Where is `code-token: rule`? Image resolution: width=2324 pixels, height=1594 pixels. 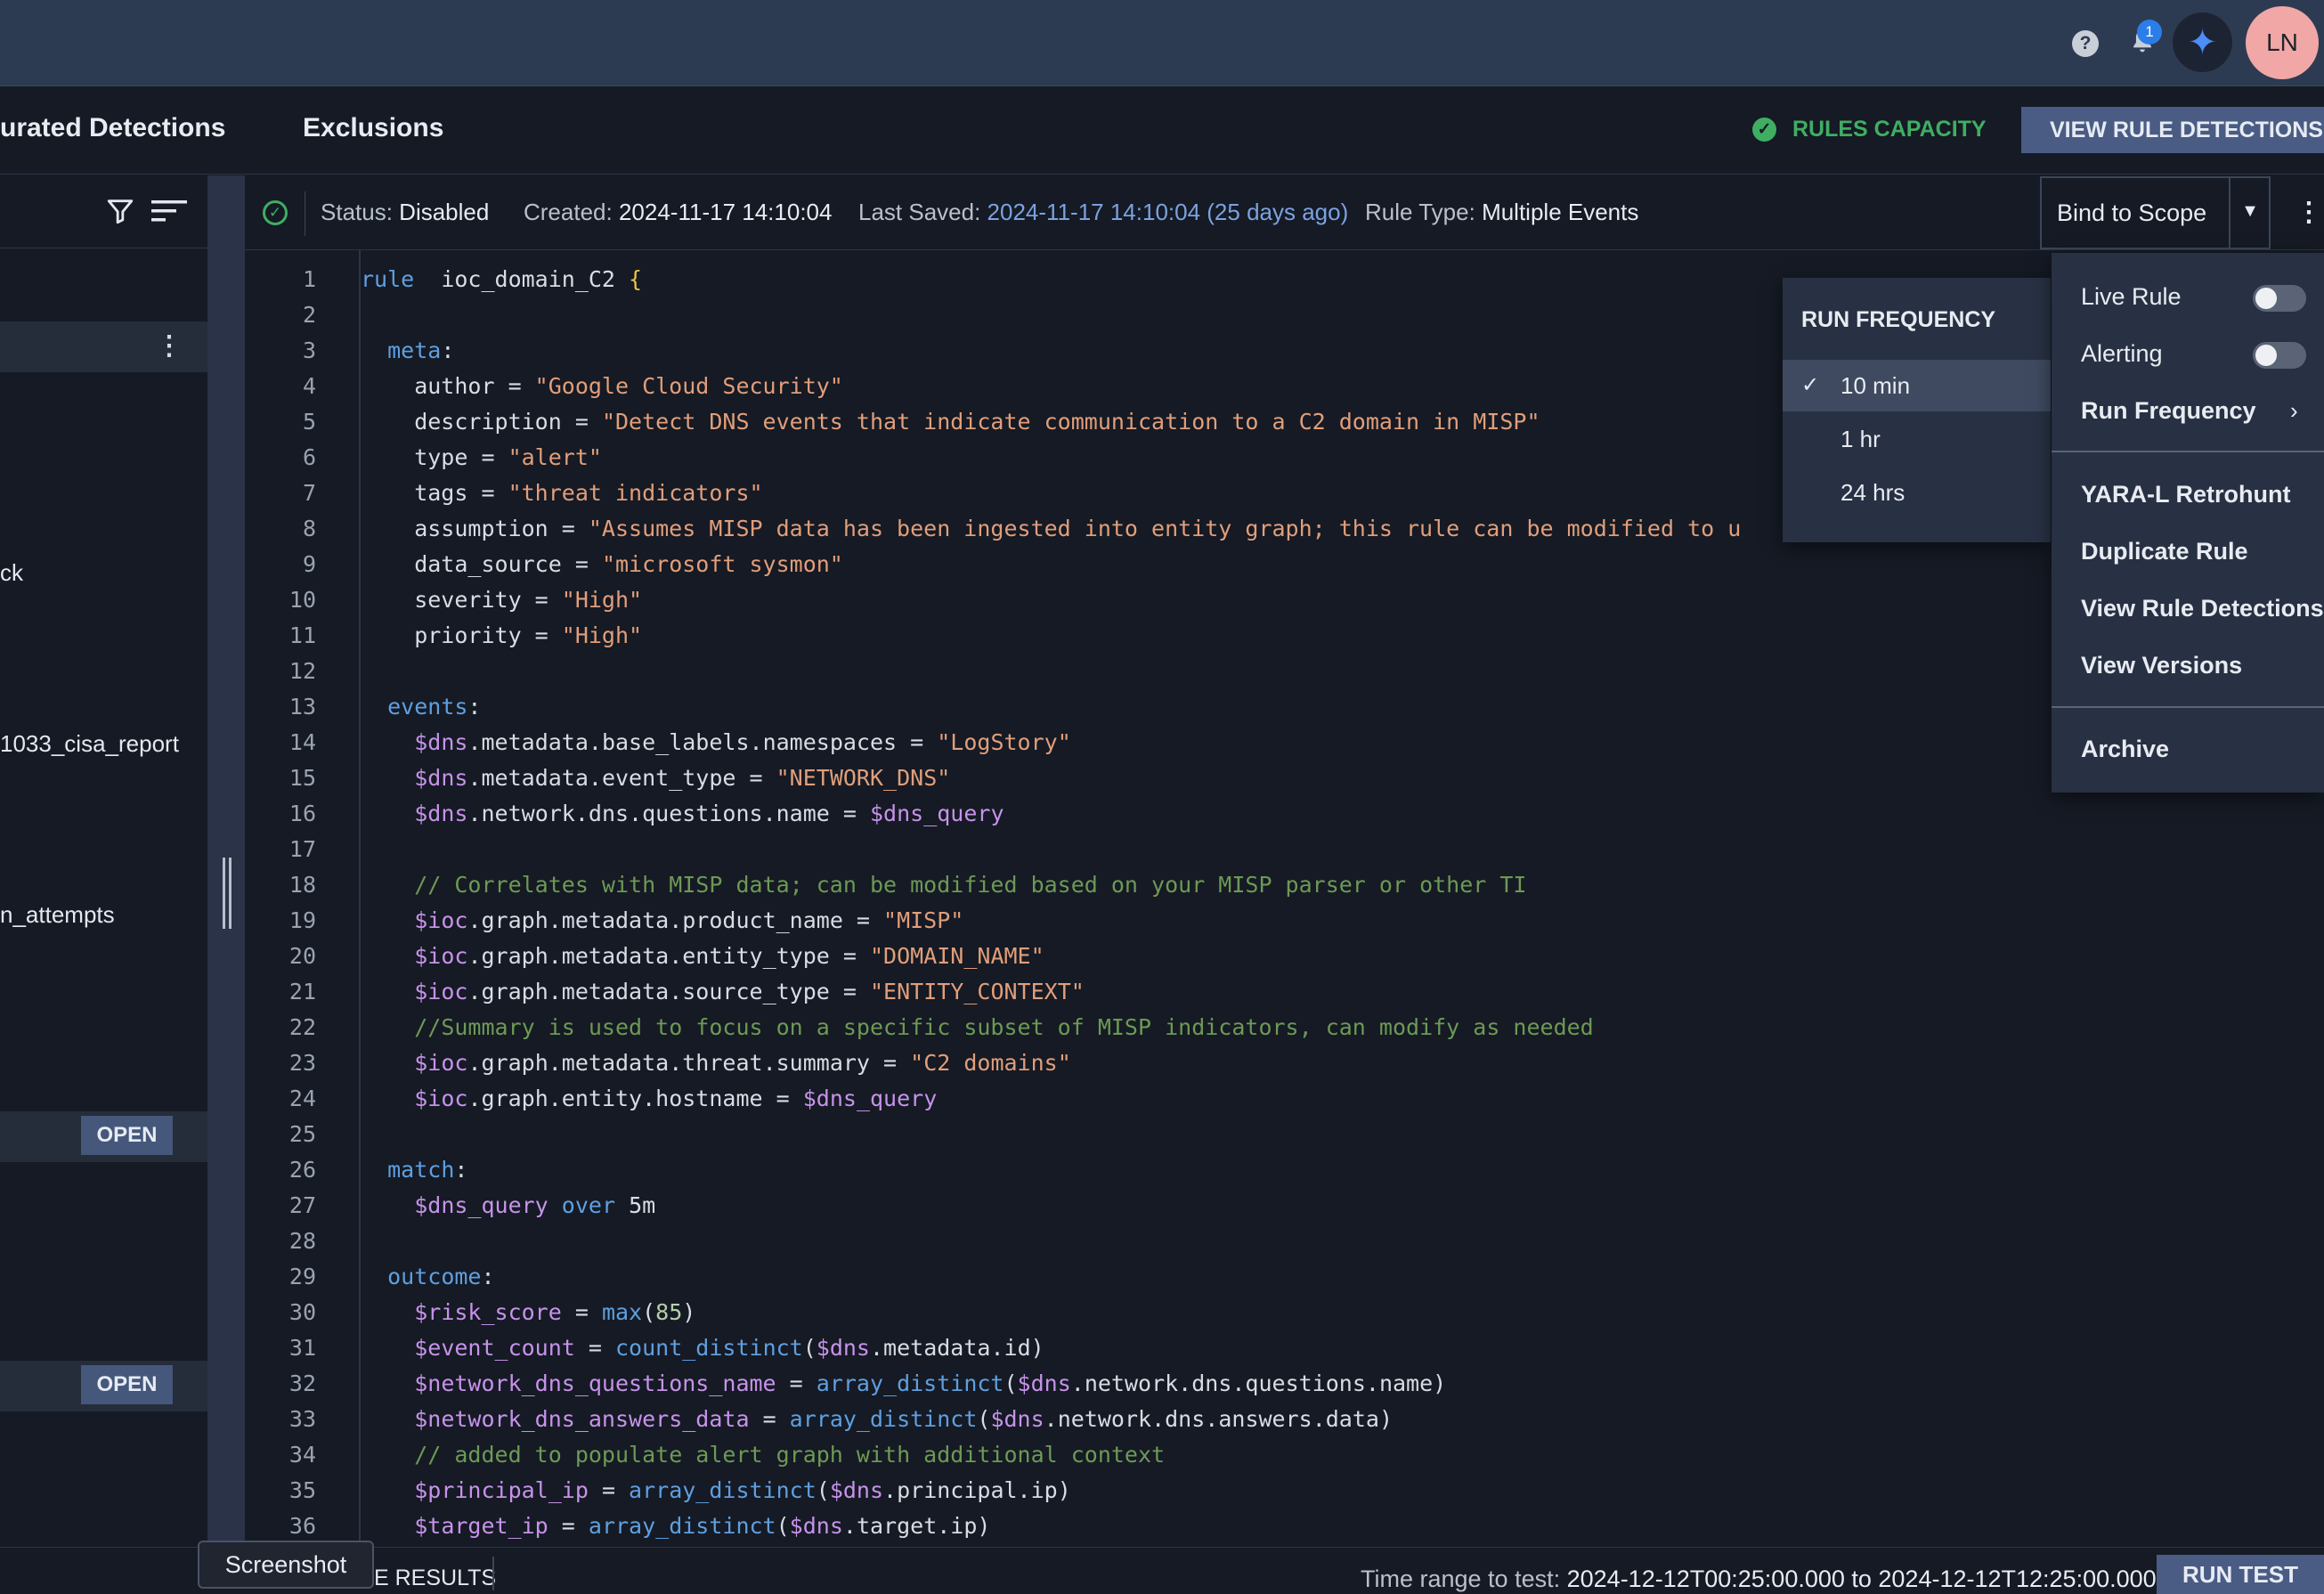 code-token: rule is located at coordinates (388, 279).